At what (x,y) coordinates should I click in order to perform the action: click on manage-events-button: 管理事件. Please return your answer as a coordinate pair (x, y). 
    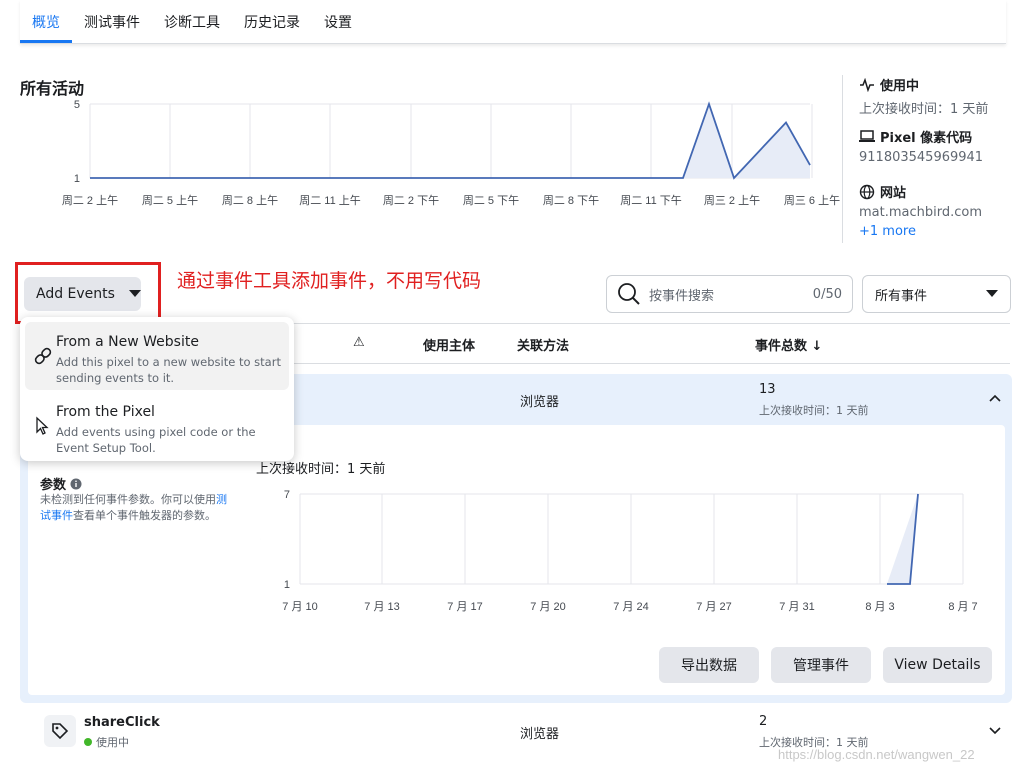
    Looking at the image, I should click on (821, 665).